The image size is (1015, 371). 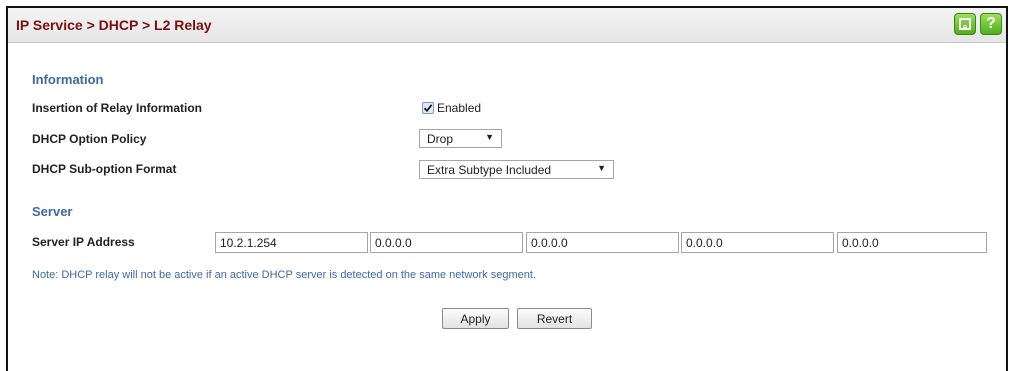 What do you see at coordinates (440, 139) in the screenshot?
I see `option-policy-value: Drop` at bounding box center [440, 139].